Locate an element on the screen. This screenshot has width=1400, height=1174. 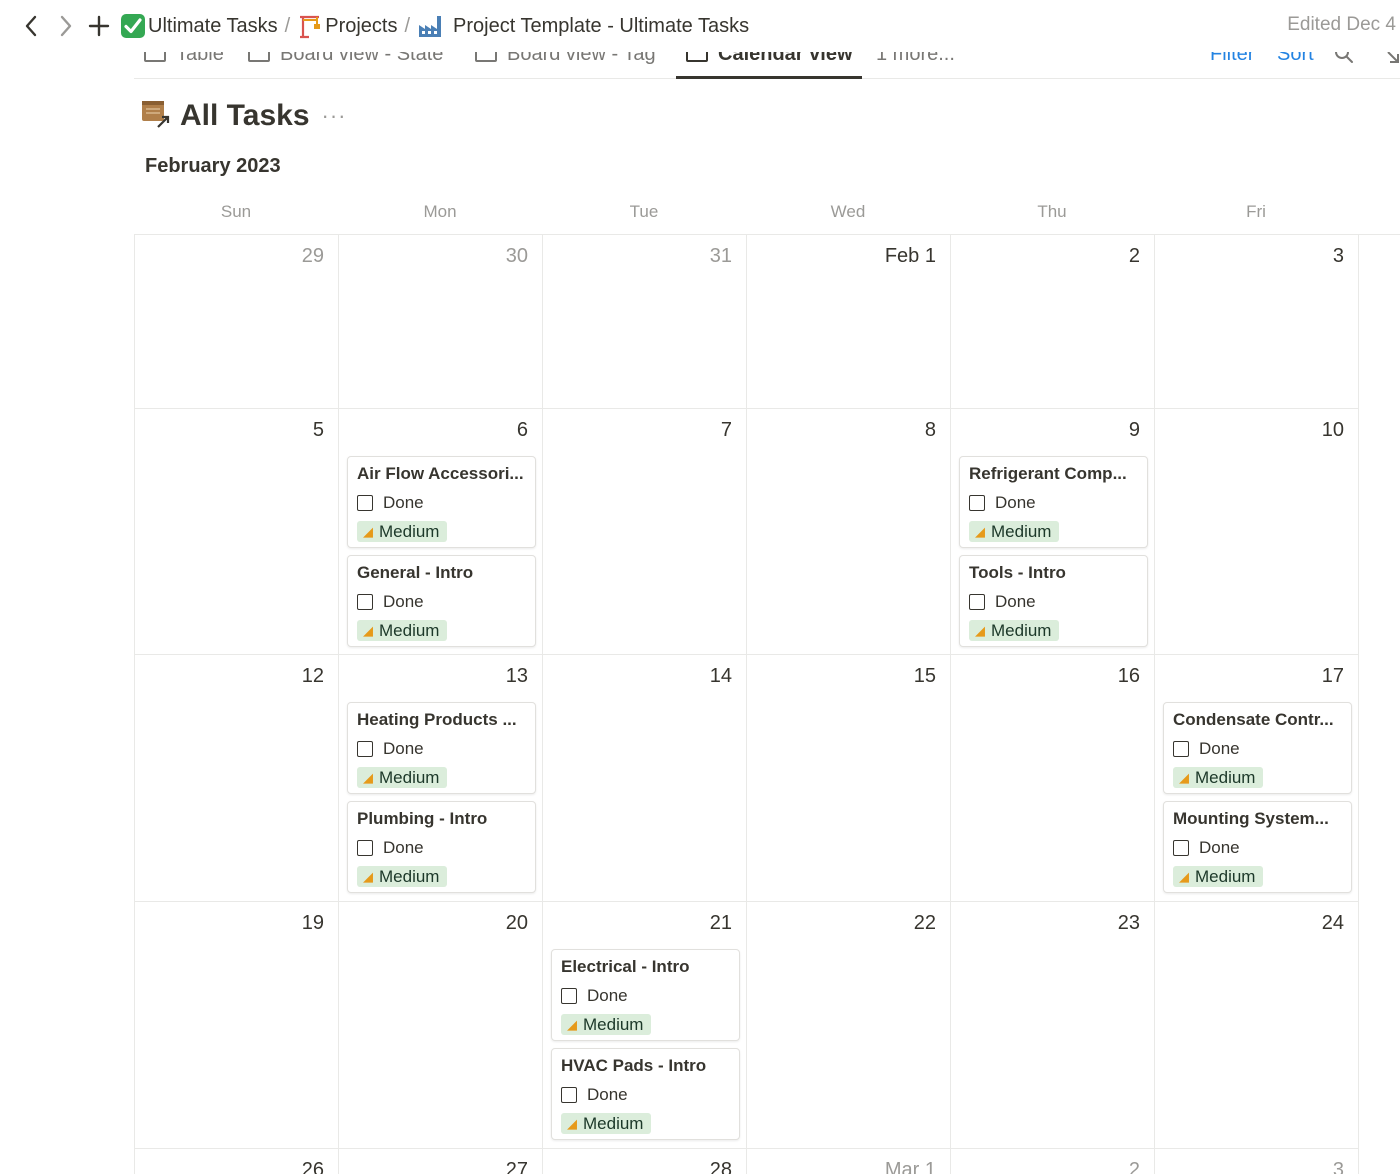
calendar-day-cell: 5 is located at coordinates (237, 532).